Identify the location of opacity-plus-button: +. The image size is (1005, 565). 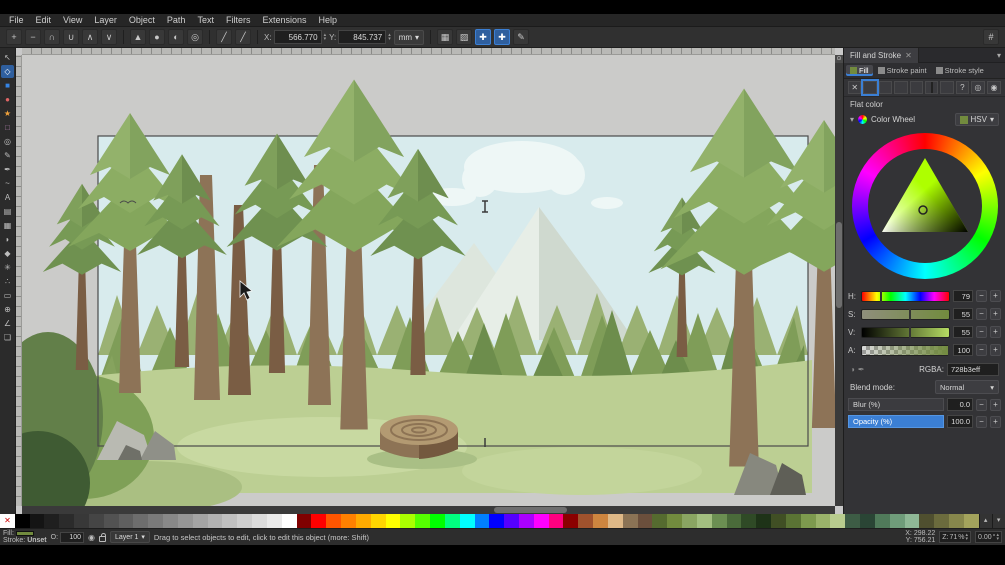
(995, 421).